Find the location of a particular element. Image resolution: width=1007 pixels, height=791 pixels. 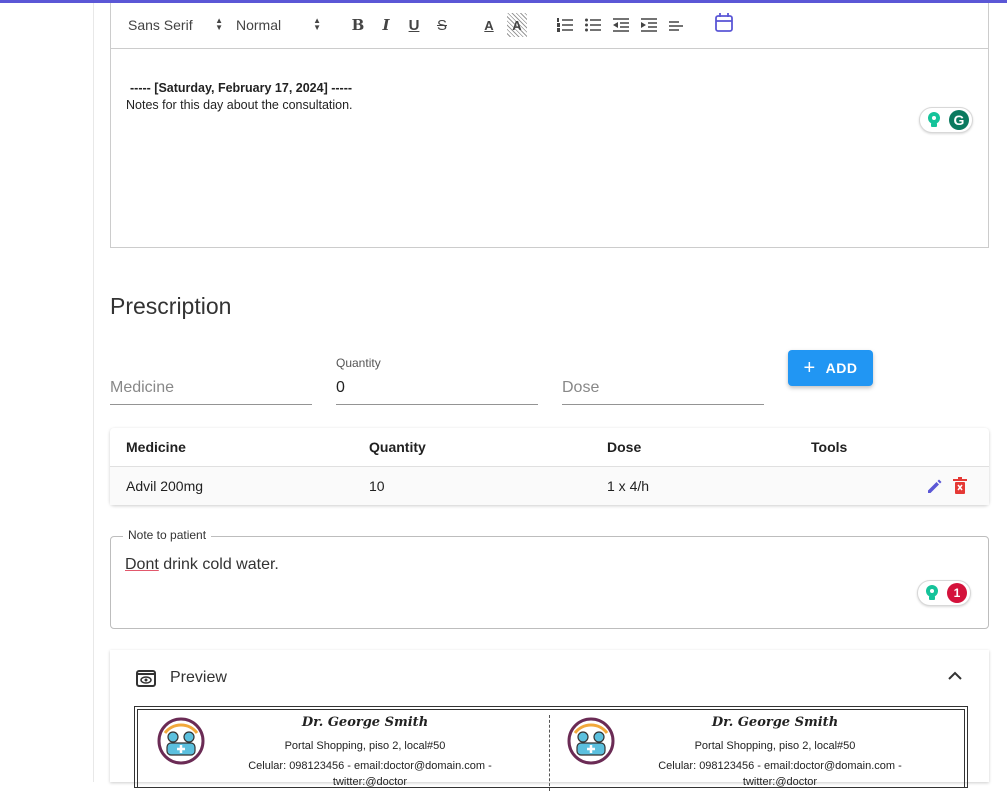

add-medicine-button: + ADD is located at coordinates (830, 368).